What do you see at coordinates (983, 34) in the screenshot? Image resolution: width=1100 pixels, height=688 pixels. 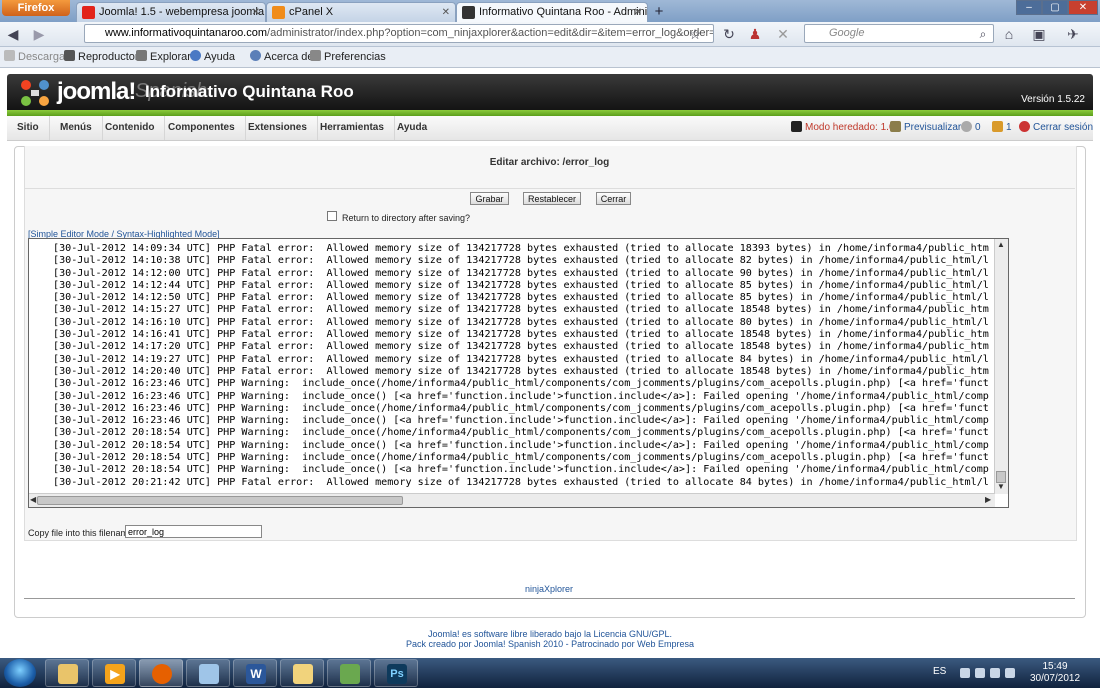 I see `search-icon: ⌕` at bounding box center [983, 34].